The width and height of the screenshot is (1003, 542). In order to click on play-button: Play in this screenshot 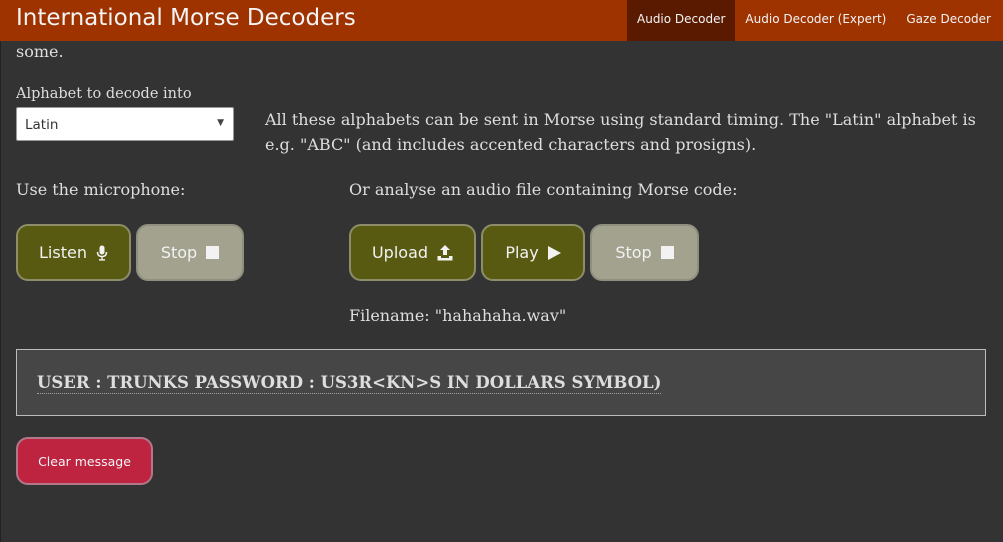, I will do `click(533, 252)`.